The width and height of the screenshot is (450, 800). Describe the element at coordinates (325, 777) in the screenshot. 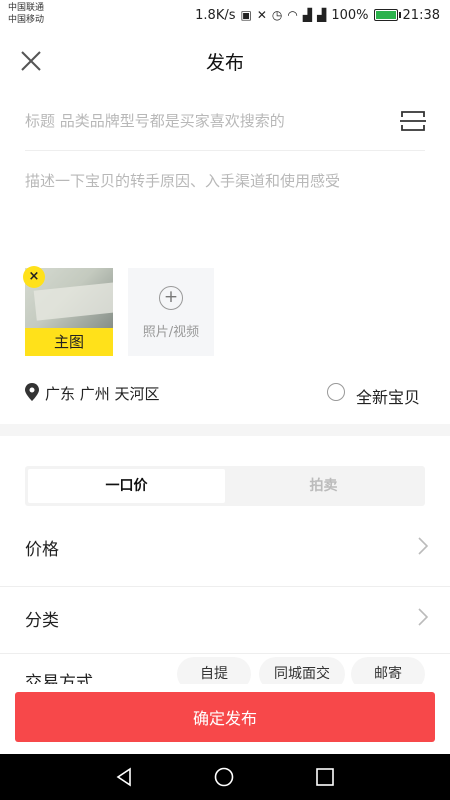

I see `recents-icon` at that location.